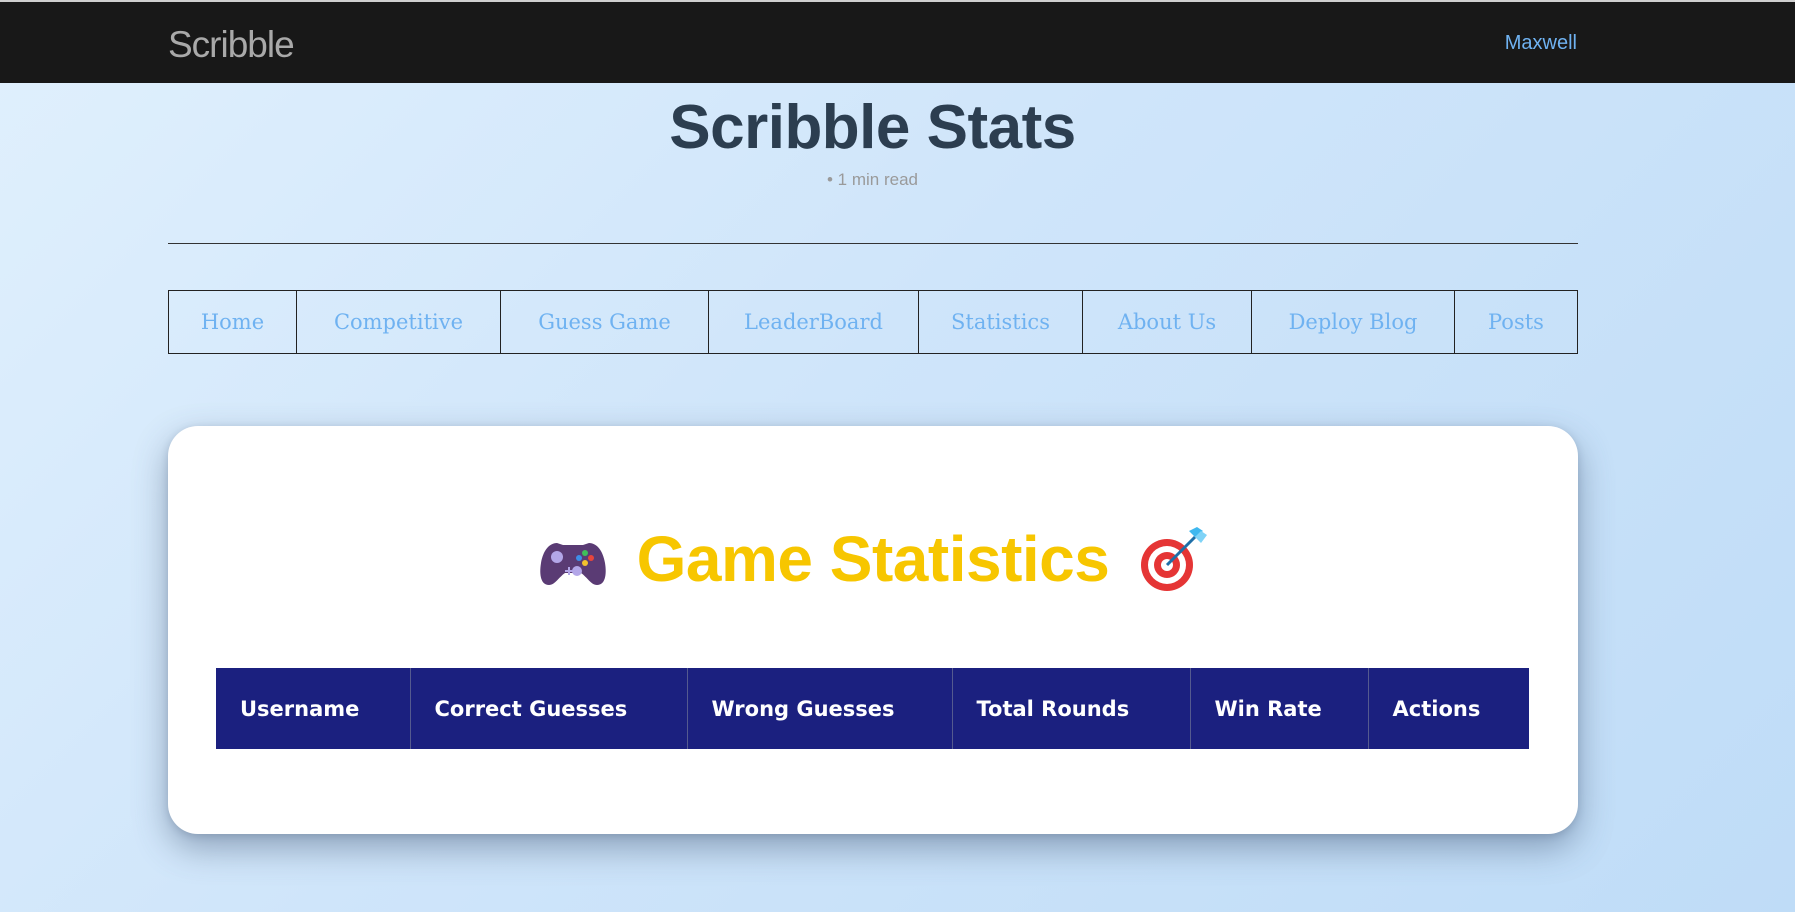 This screenshot has width=1795, height=912. I want to click on menu-item-deploy-blog: Deploy Blog, so click(1353, 322).